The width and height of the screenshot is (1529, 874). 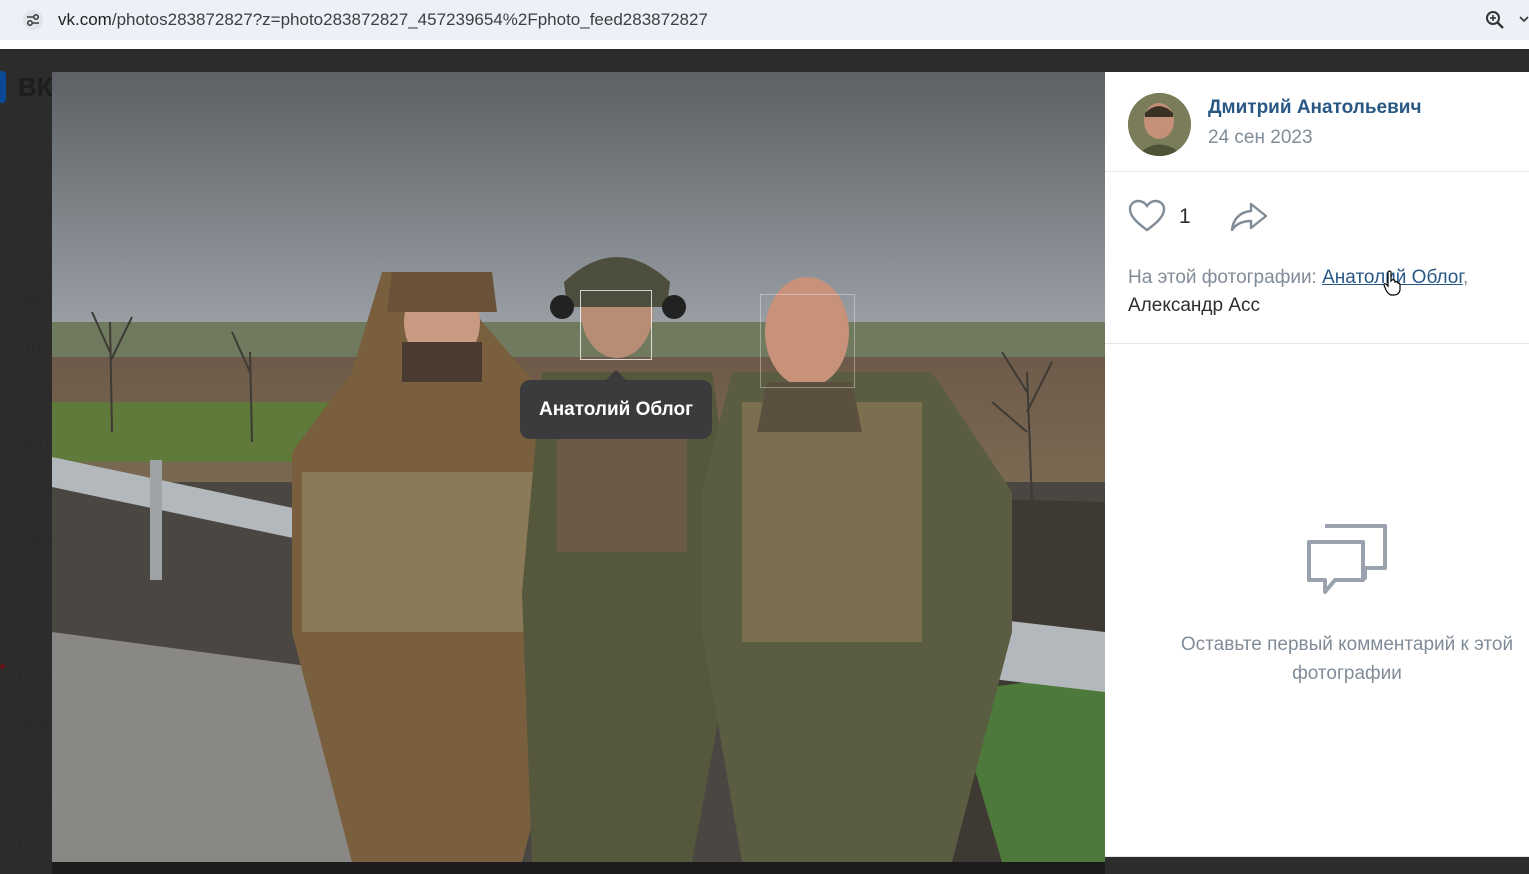 What do you see at coordinates (1260, 138) in the screenshot?
I see `post-date: 24 сен 2023` at bounding box center [1260, 138].